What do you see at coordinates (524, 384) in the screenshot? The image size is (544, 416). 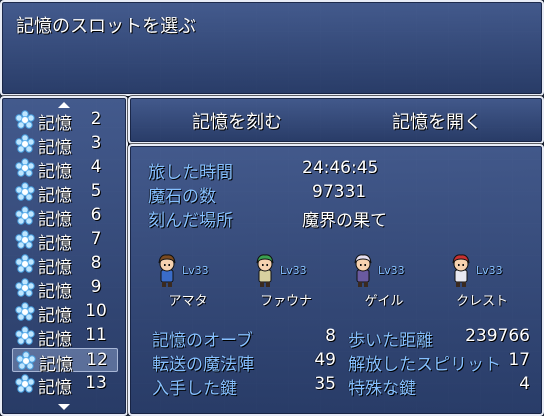 I see `special-keys-value: 4` at bounding box center [524, 384].